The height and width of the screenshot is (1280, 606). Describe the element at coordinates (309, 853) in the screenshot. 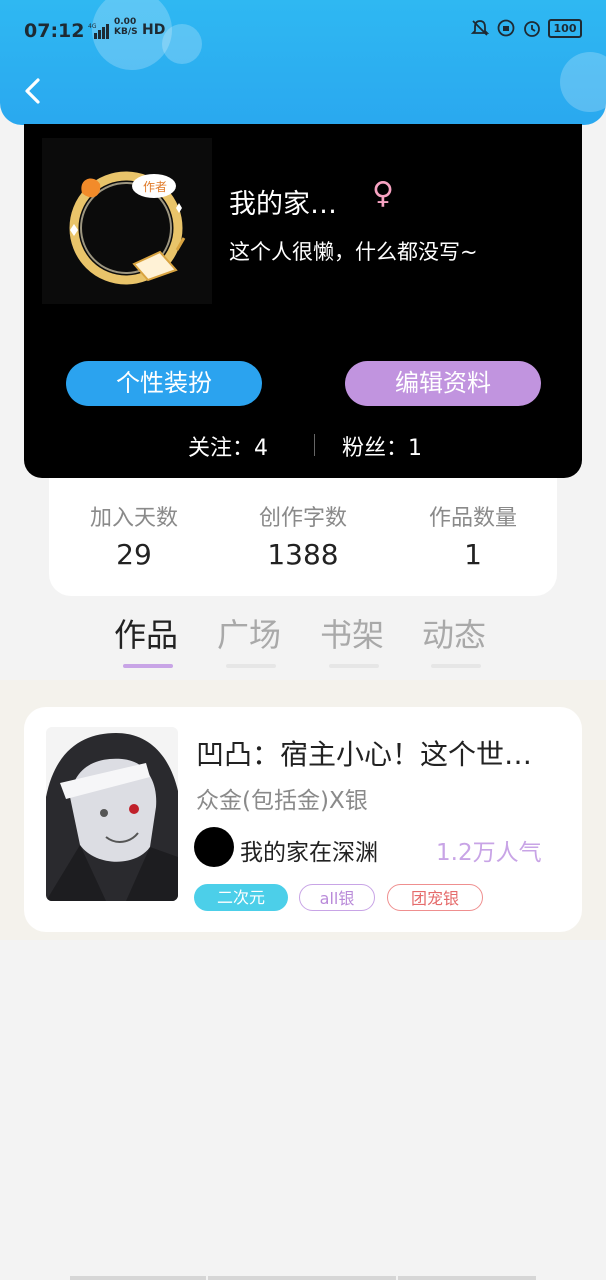

I see `author-name: 我的家在深渊` at that location.